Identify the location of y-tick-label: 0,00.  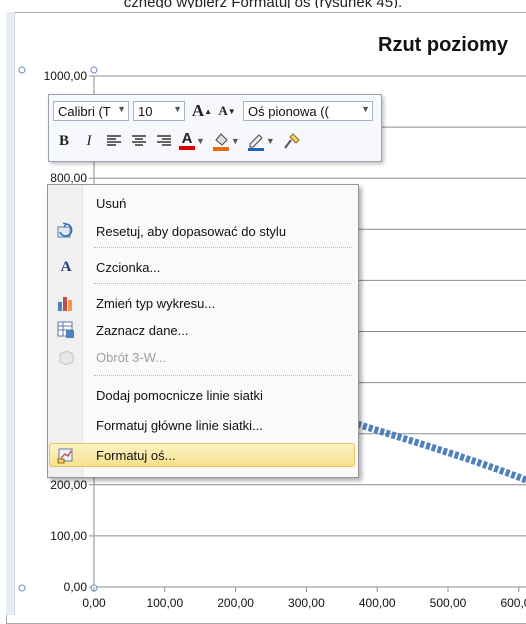
(76, 587).